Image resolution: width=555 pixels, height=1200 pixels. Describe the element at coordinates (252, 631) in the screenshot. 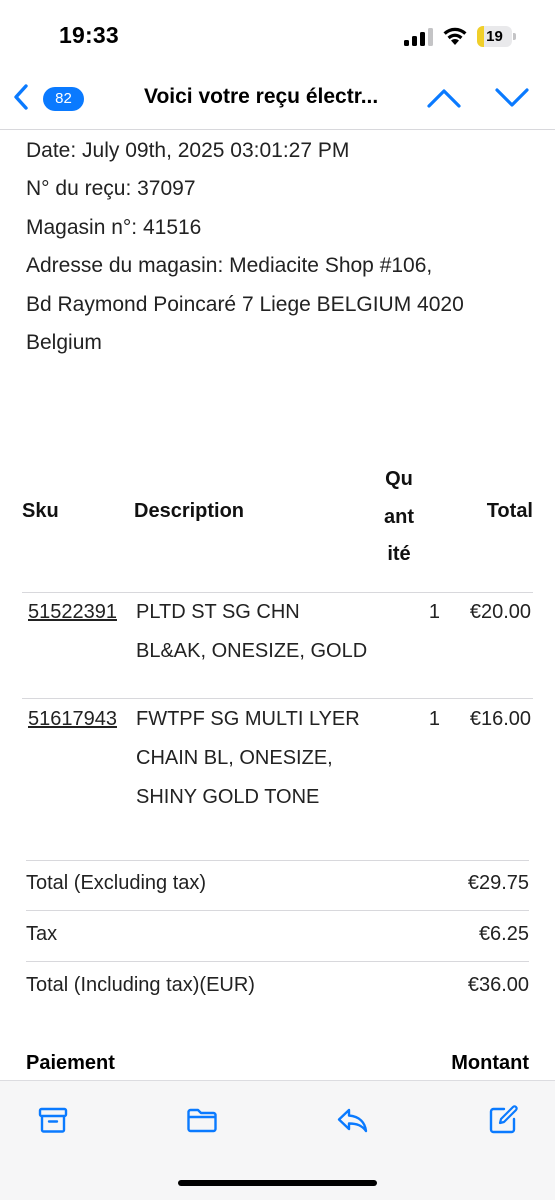

I see `item-description: PLTD ST SG CHN BL&AK, ONESIZE, GOLD` at that location.